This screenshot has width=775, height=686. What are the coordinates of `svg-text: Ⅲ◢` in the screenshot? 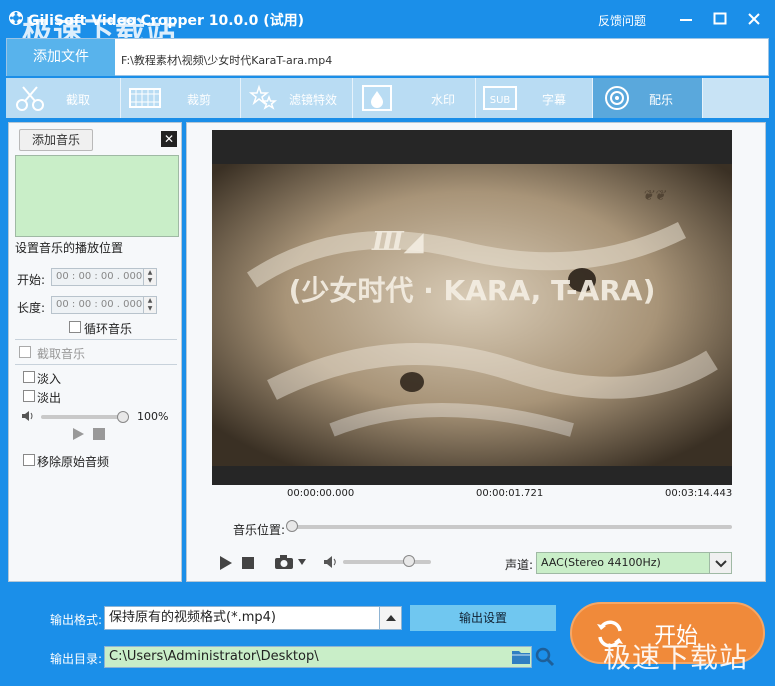 It's located at (397, 242).